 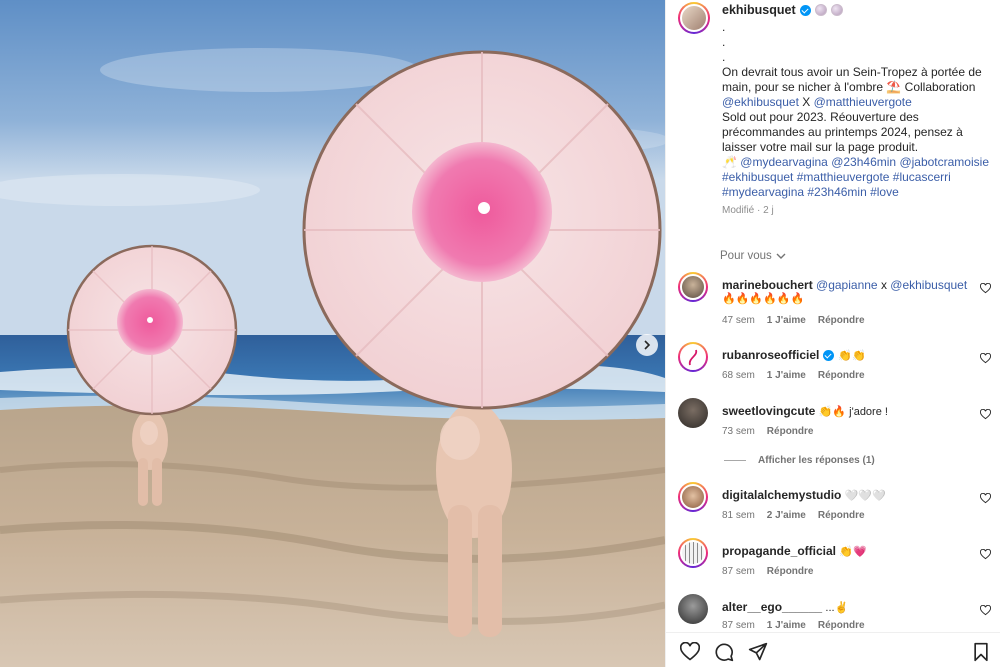 I want to click on commenter-username: propagande_official, so click(x=779, y=551).